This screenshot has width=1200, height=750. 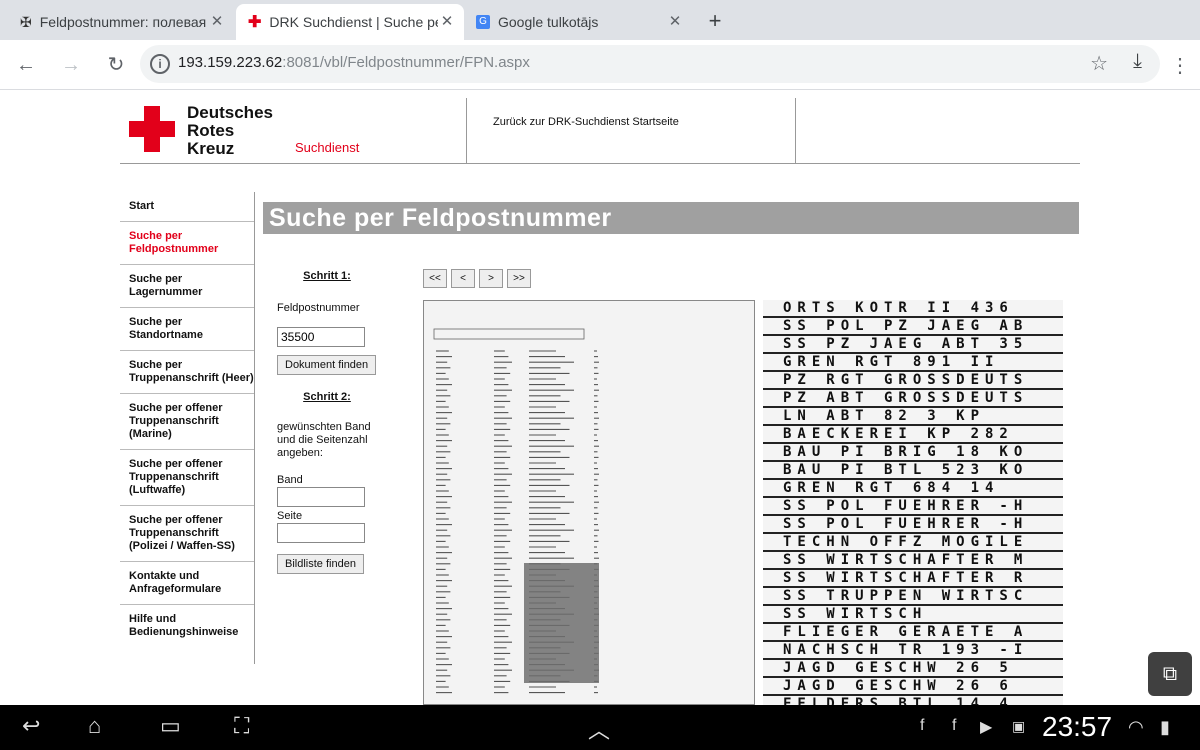 What do you see at coordinates (321, 337) in the screenshot?
I see `fpn-input` at bounding box center [321, 337].